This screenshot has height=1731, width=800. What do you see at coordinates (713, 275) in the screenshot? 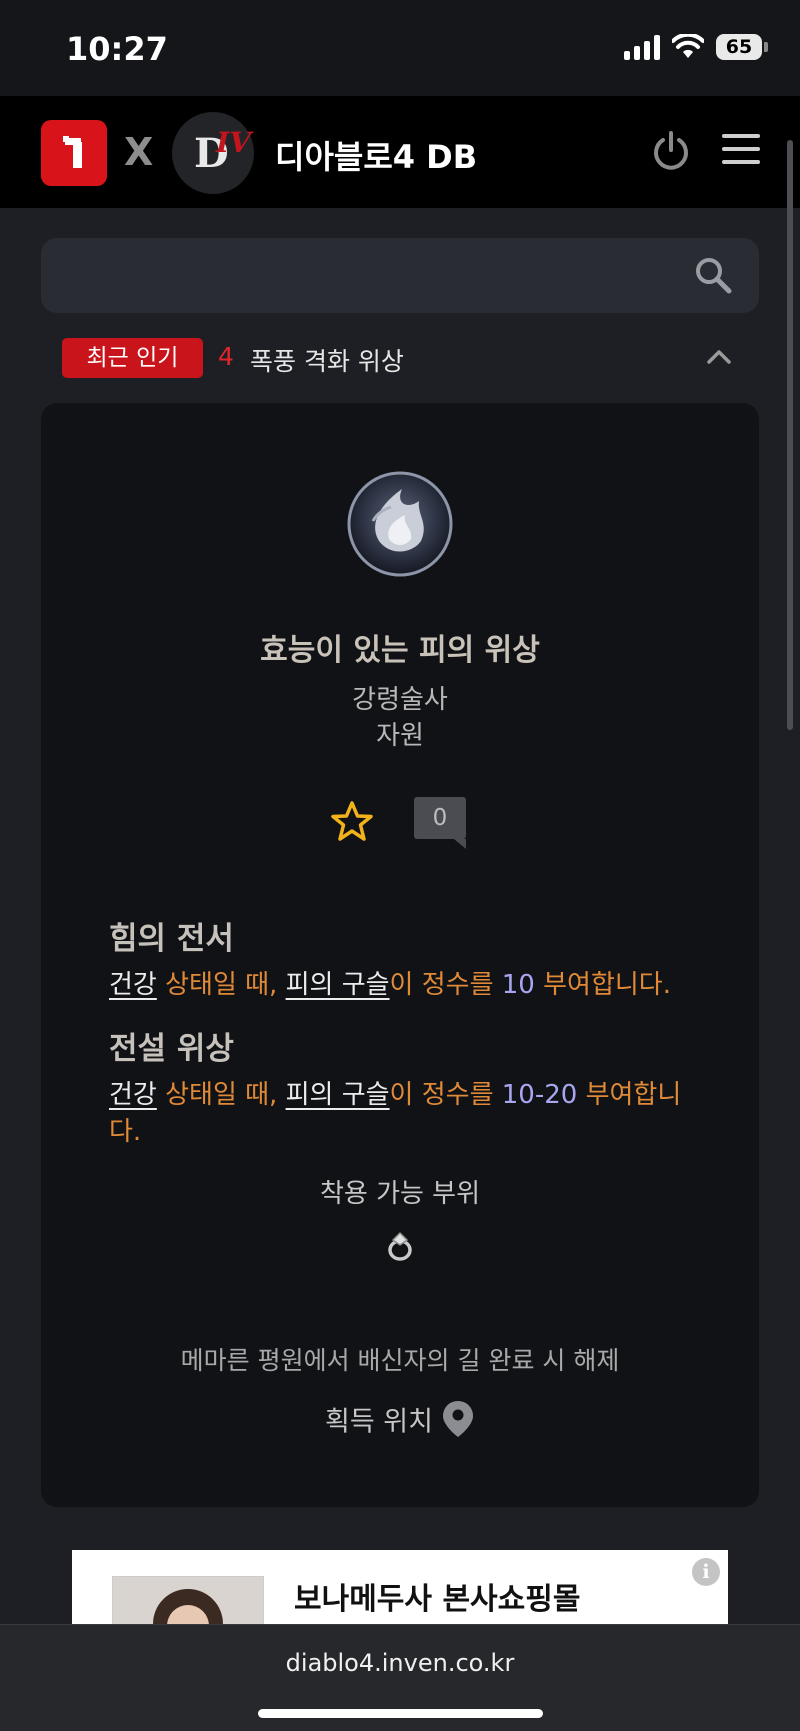
I see `search-icon` at bounding box center [713, 275].